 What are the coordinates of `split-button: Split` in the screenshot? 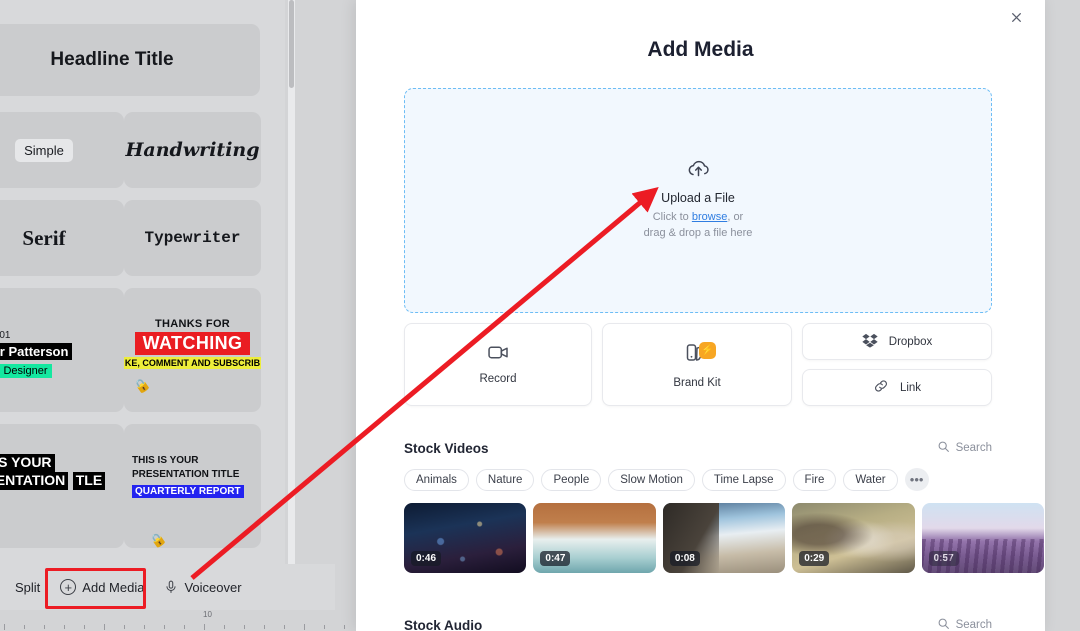 It's located at (27, 587).